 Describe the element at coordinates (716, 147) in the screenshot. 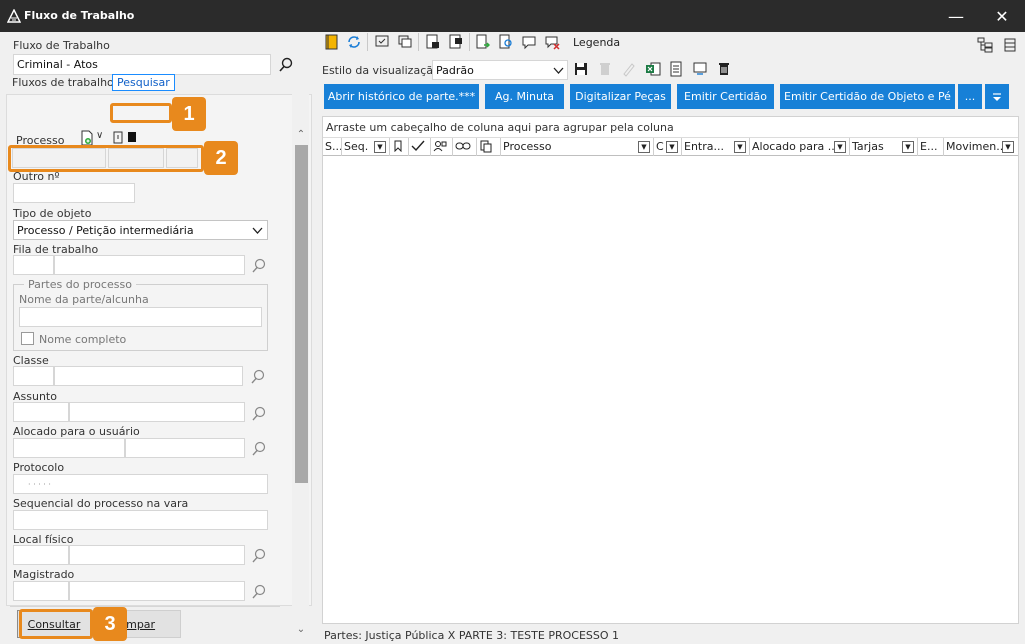

I see `column-header-entrada: Entra... ▼` at that location.